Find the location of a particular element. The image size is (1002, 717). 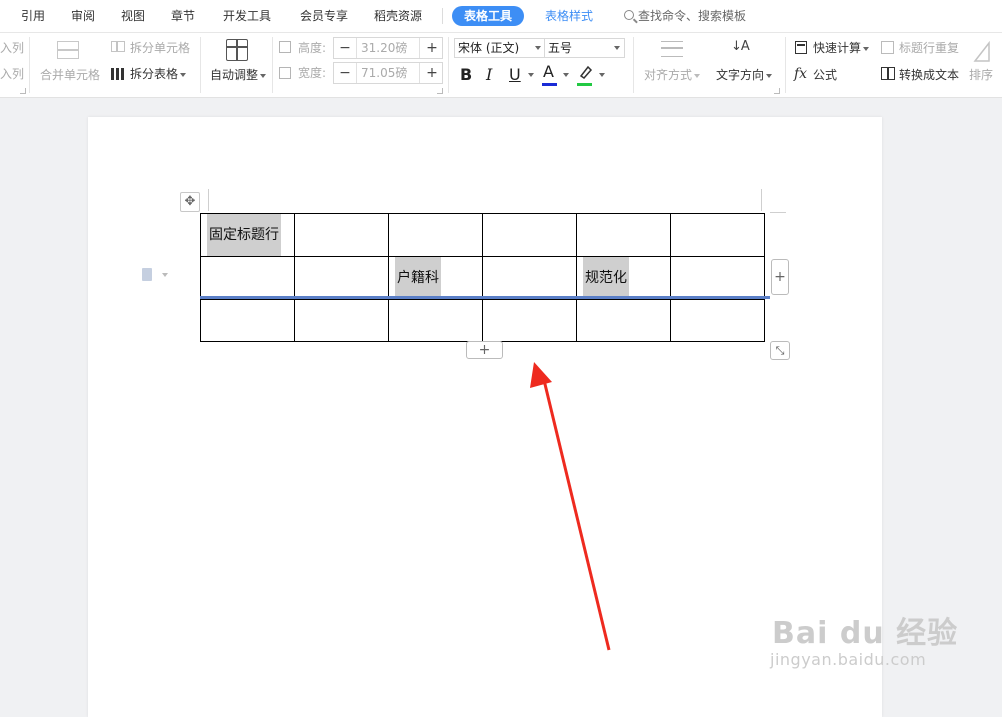

baidu-watermark-url: jingyan.baidu.com is located at coordinates (848, 659).